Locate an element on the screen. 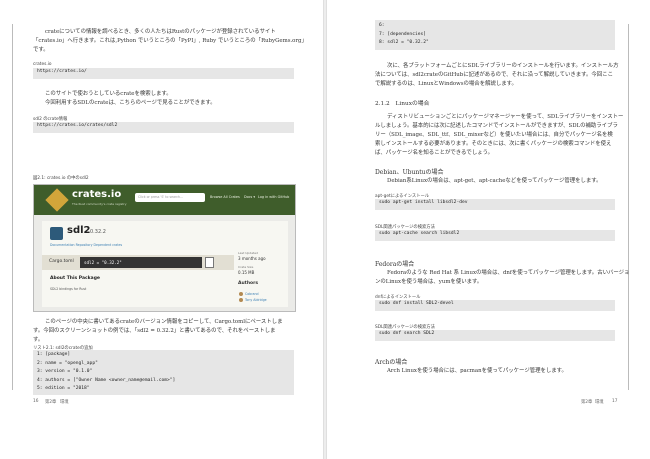  code-line: sudo dnf search SDL2 is located at coordinates (407, 333).